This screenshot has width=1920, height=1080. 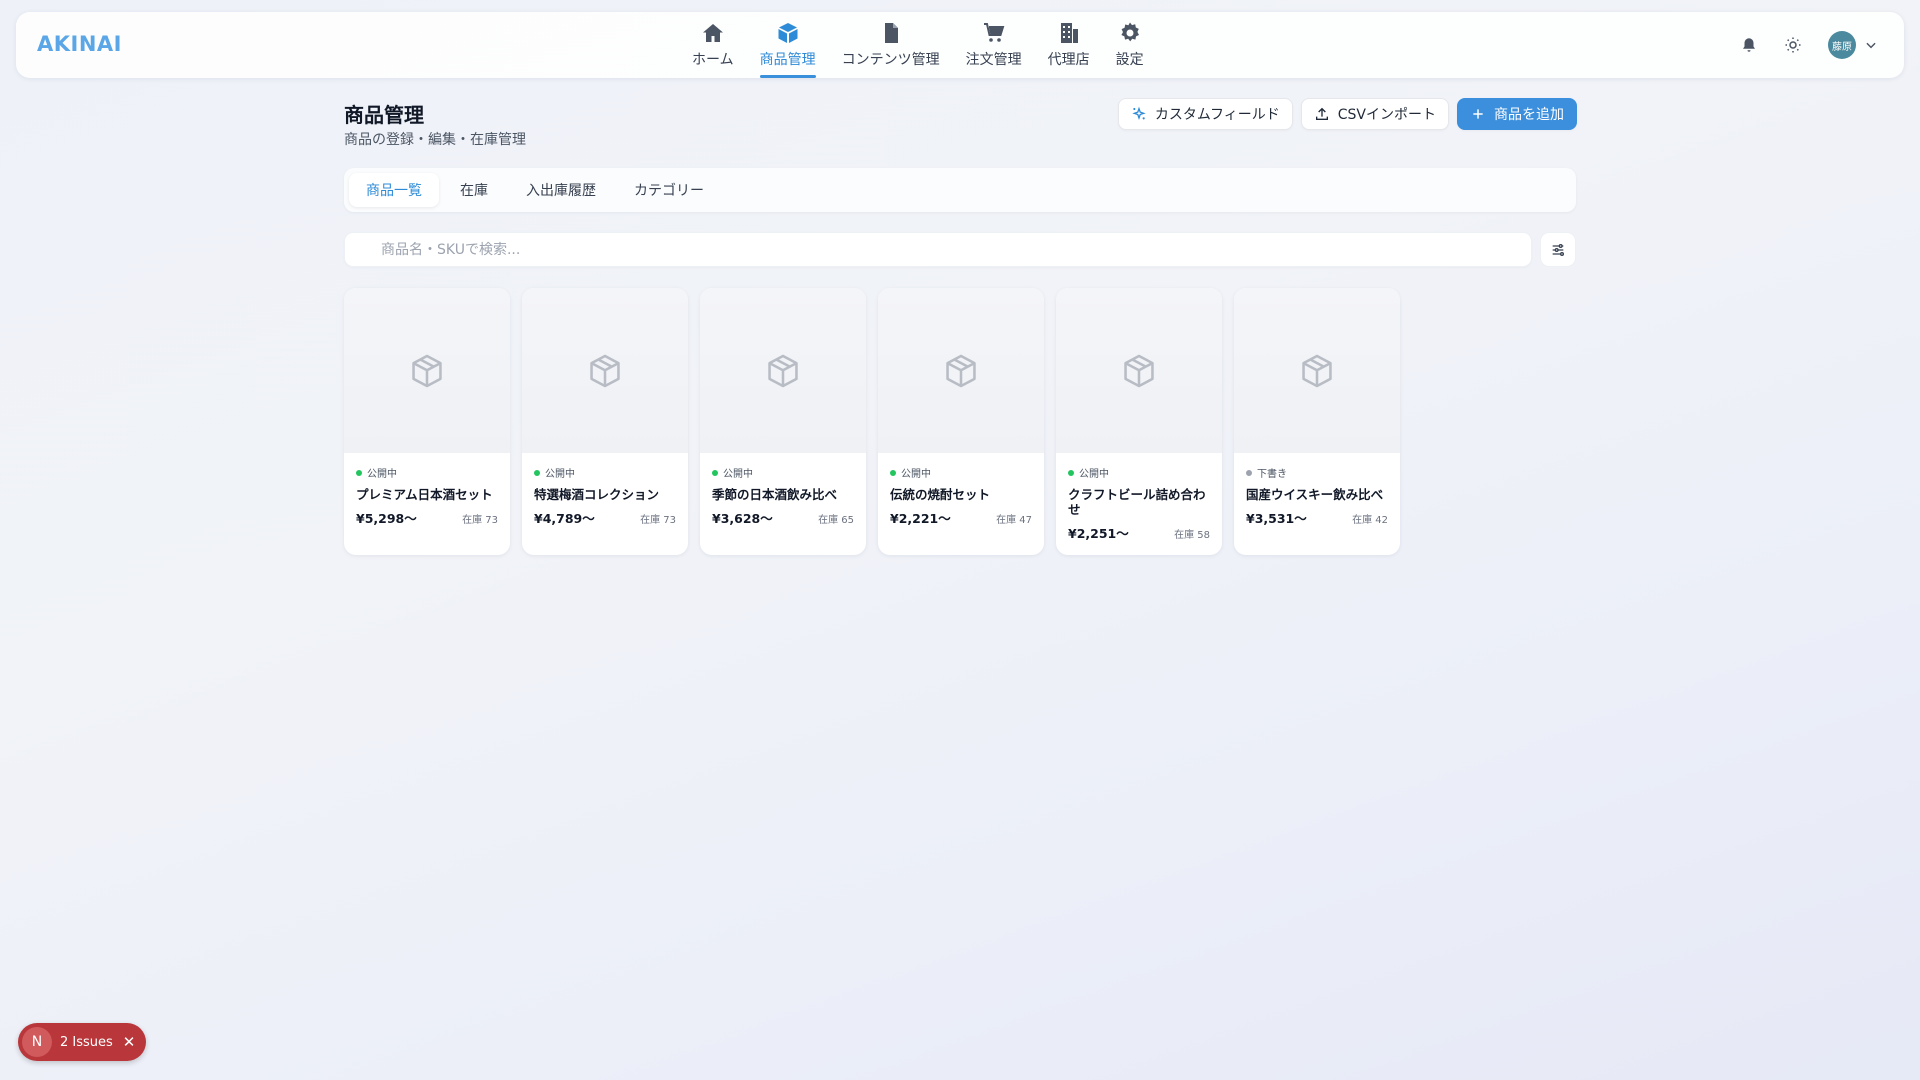 I want to click on add-product-button: 商品を追加, so click(x=1517, y=114).